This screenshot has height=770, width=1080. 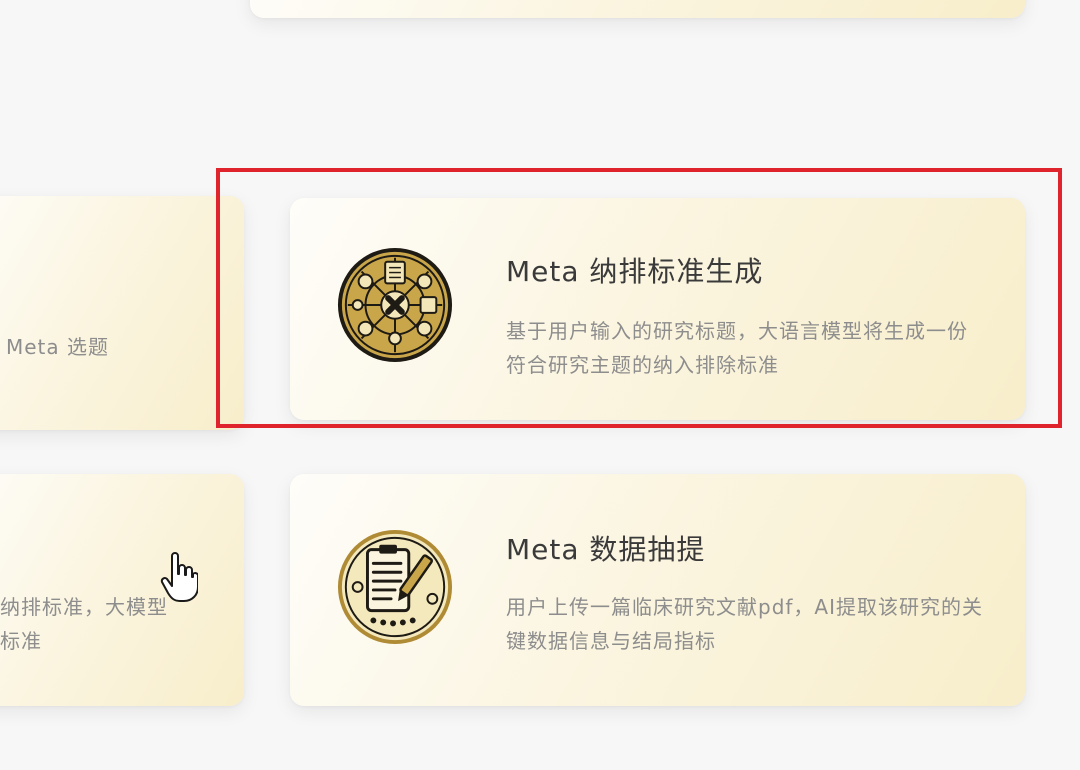 What do you see at coordinates (58, 347) in the screenshot?
I see `card-description: Meta 选题` at bounding box center [58, 347].